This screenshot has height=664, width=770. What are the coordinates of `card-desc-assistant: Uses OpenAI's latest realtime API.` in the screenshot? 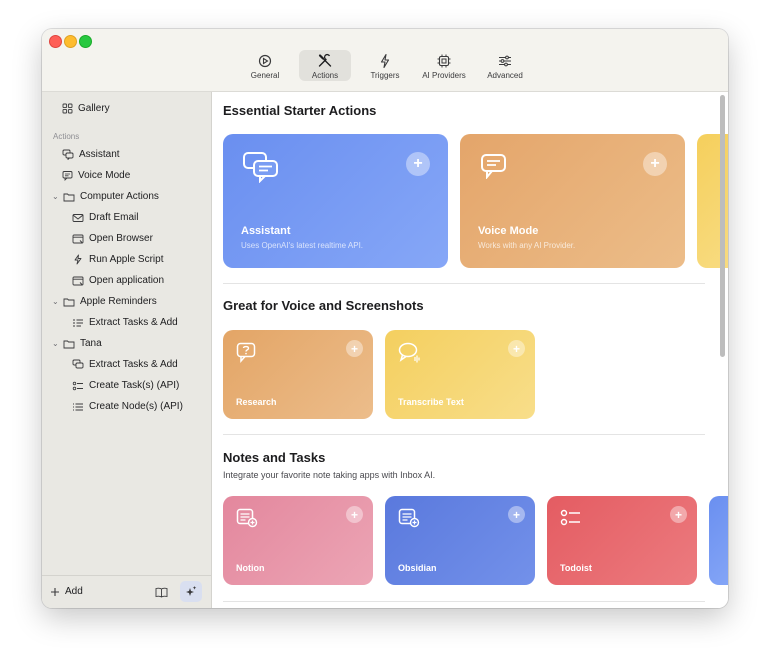 It's located at (302, 245).